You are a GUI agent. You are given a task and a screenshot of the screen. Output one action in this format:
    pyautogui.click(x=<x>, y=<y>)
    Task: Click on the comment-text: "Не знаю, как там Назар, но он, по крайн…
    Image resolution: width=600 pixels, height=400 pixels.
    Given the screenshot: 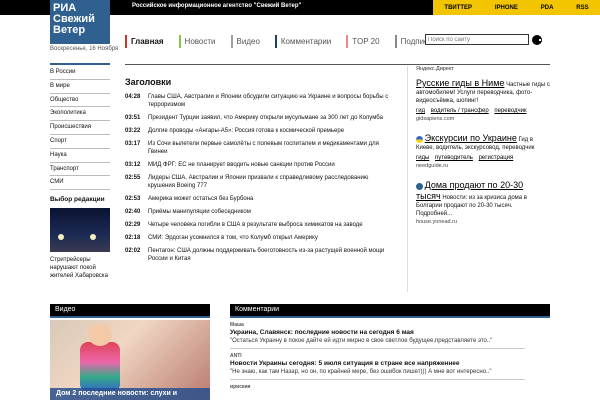 What is the action you would take?
    pyautogui.click(x=361, y=372)
    